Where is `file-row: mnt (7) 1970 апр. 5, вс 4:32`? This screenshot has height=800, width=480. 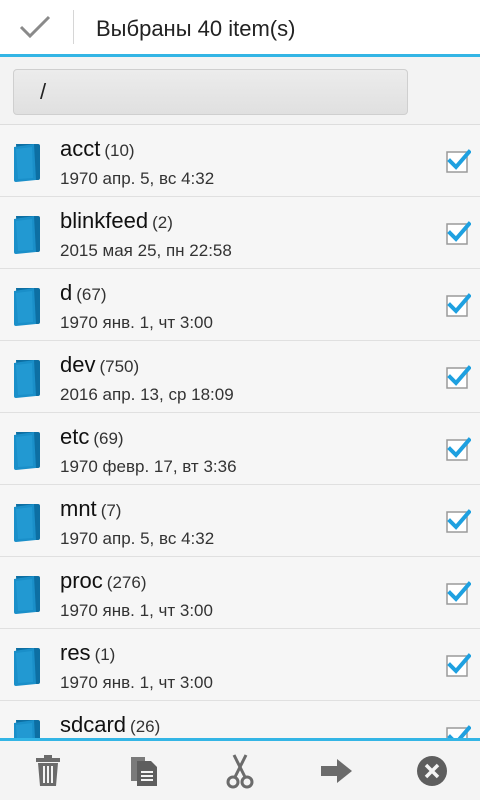 file-row: mnt (7) 1970 апр. 5, вс 4:32 is located at coordinates (240, 521).